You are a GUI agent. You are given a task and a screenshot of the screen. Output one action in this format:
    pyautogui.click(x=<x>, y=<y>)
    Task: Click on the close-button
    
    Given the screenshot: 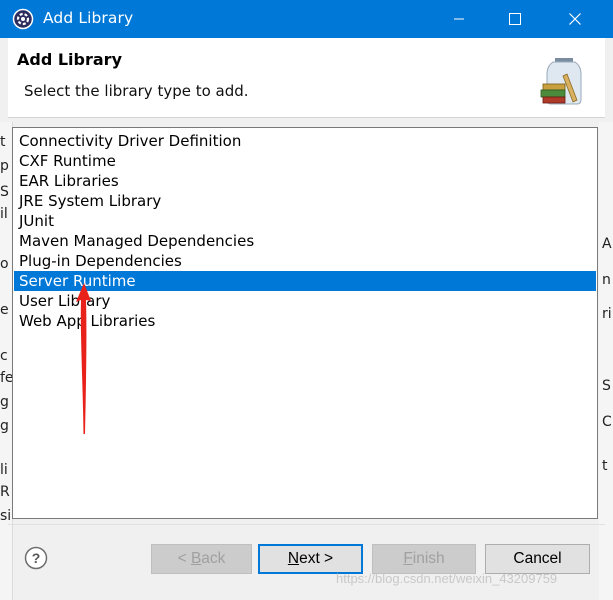 What is the action you would take?
    pyautogui.click(x=575, y=19)
    